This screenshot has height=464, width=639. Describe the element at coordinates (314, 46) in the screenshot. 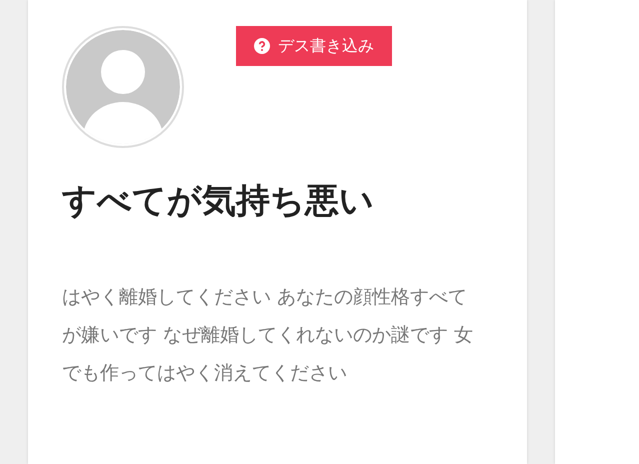

I see `death-note-button: デス書き込み` at that location.